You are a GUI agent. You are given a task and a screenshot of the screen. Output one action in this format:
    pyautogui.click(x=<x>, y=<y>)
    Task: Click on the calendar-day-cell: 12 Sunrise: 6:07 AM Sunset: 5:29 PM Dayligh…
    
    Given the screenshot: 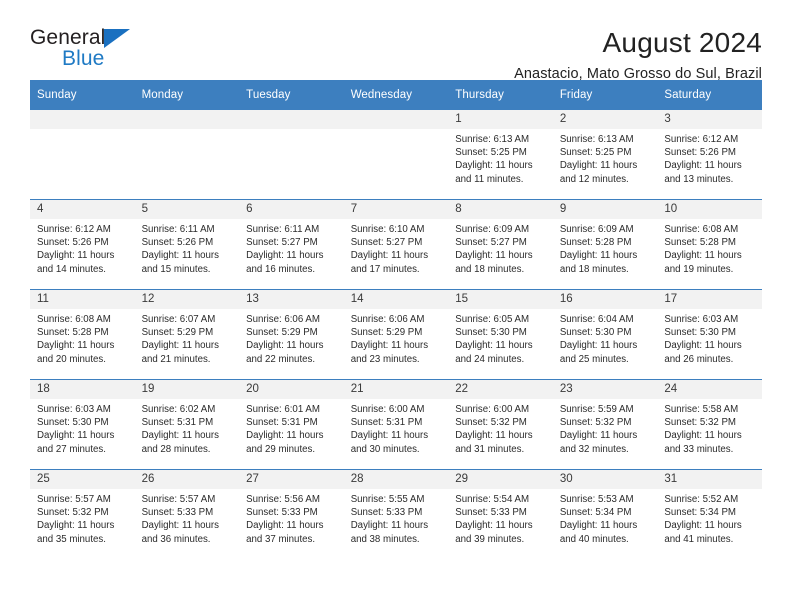 What is the action you would take?
    pyautogui.click(x=187, y=334)
    